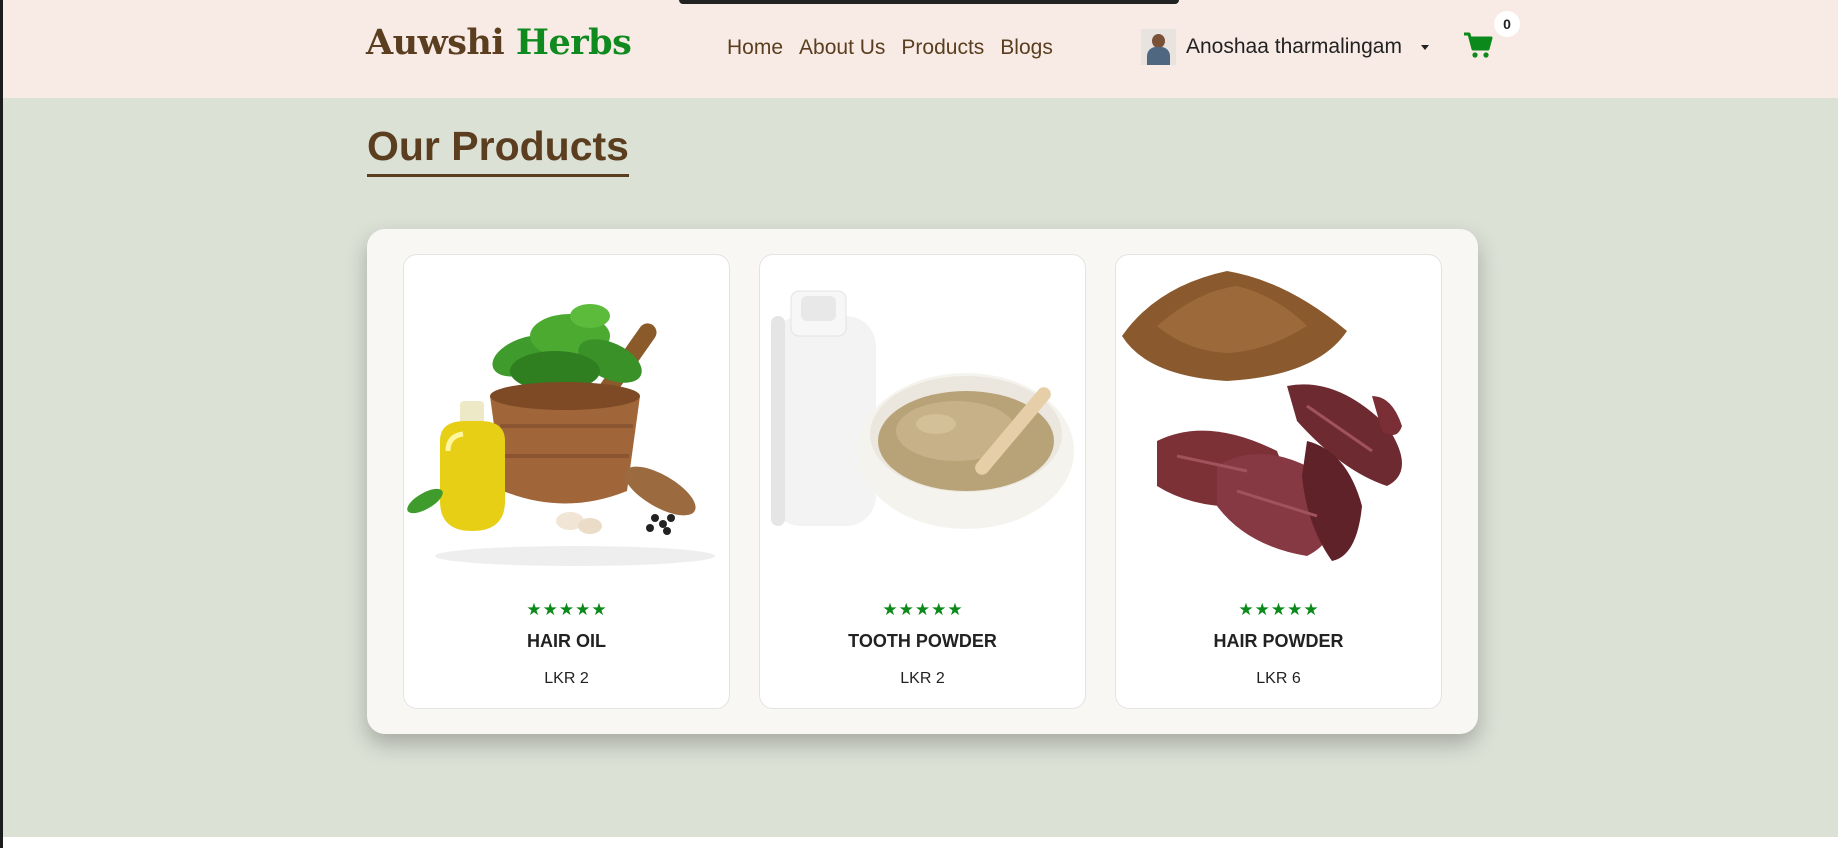 This screenshot has height=848, width=1838. What do you see at coordinates (1294, 46) in the screenshot?
I see `user-name: Anoshaa tharmalingam` at bounding box center [1294, 46].